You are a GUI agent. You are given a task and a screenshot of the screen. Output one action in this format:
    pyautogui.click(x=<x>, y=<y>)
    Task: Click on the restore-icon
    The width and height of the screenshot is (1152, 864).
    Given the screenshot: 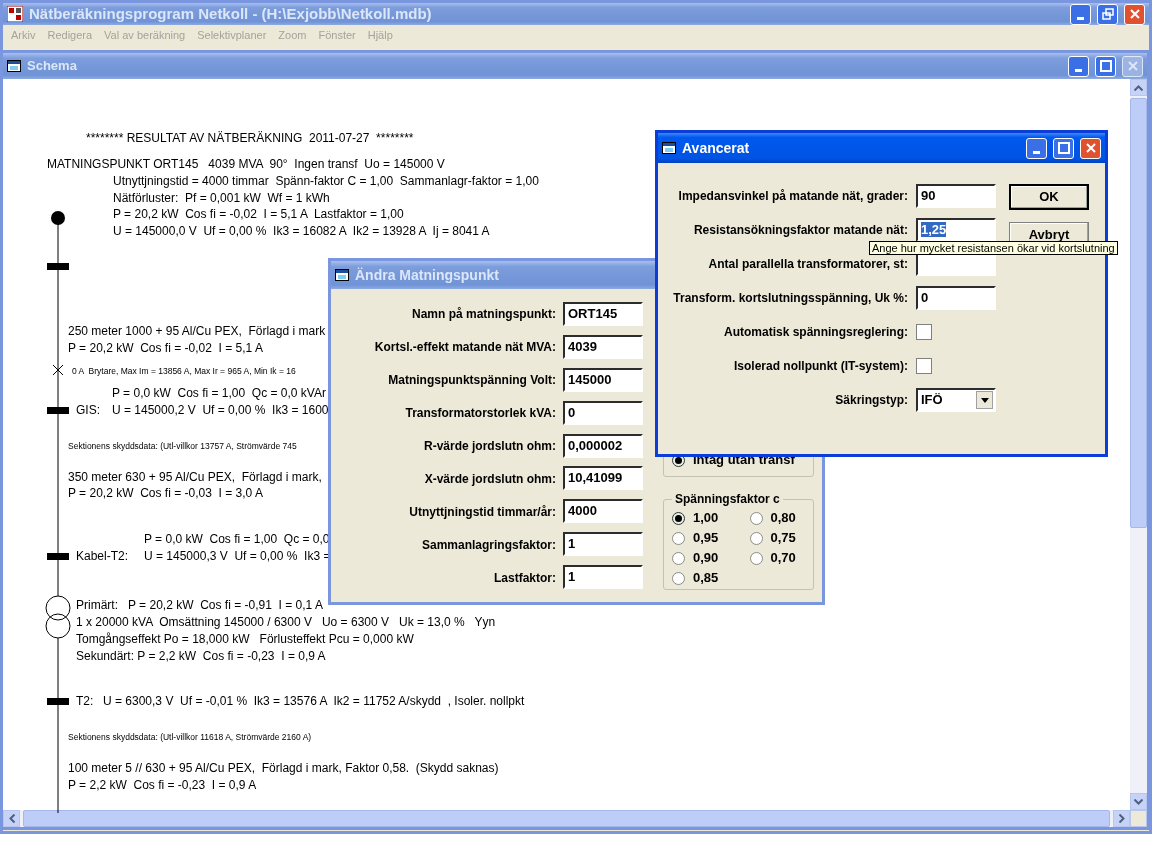 What is the action you would take?
    pyautogui.click(x=1107, y=14)
    